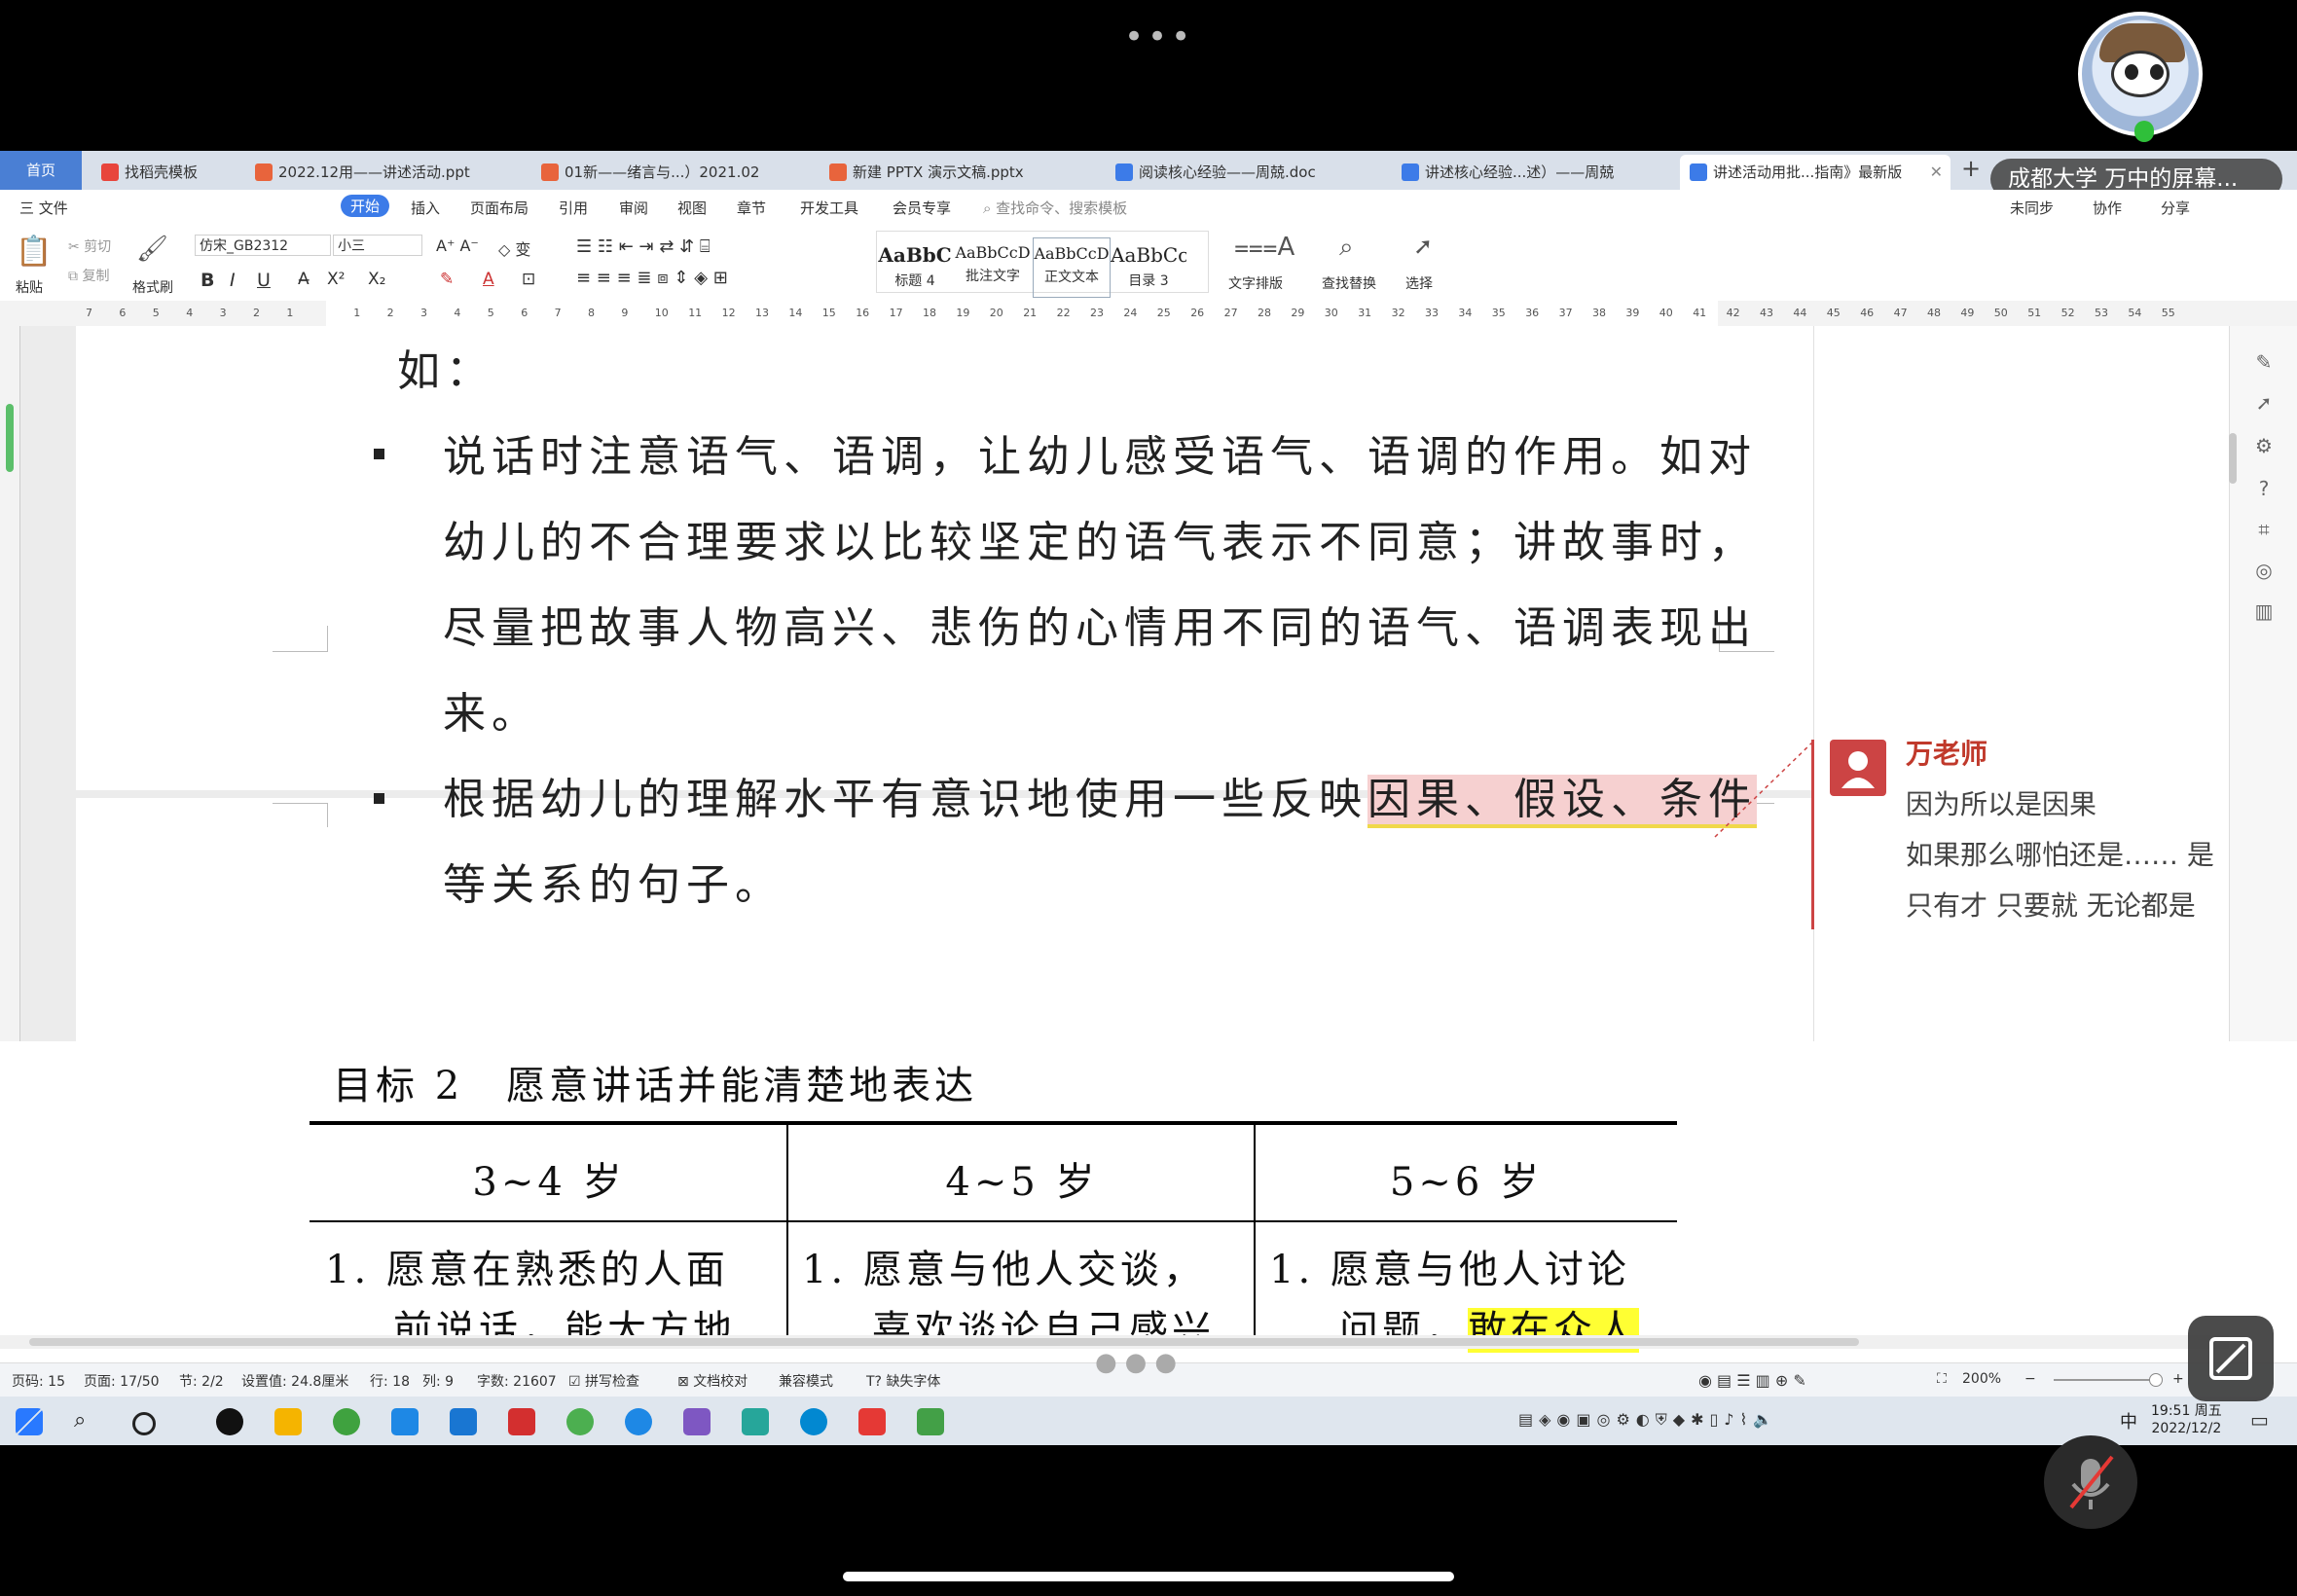 The image size is (2297, 1596). I want to click on tab-home: 首页, so click(41, 170).